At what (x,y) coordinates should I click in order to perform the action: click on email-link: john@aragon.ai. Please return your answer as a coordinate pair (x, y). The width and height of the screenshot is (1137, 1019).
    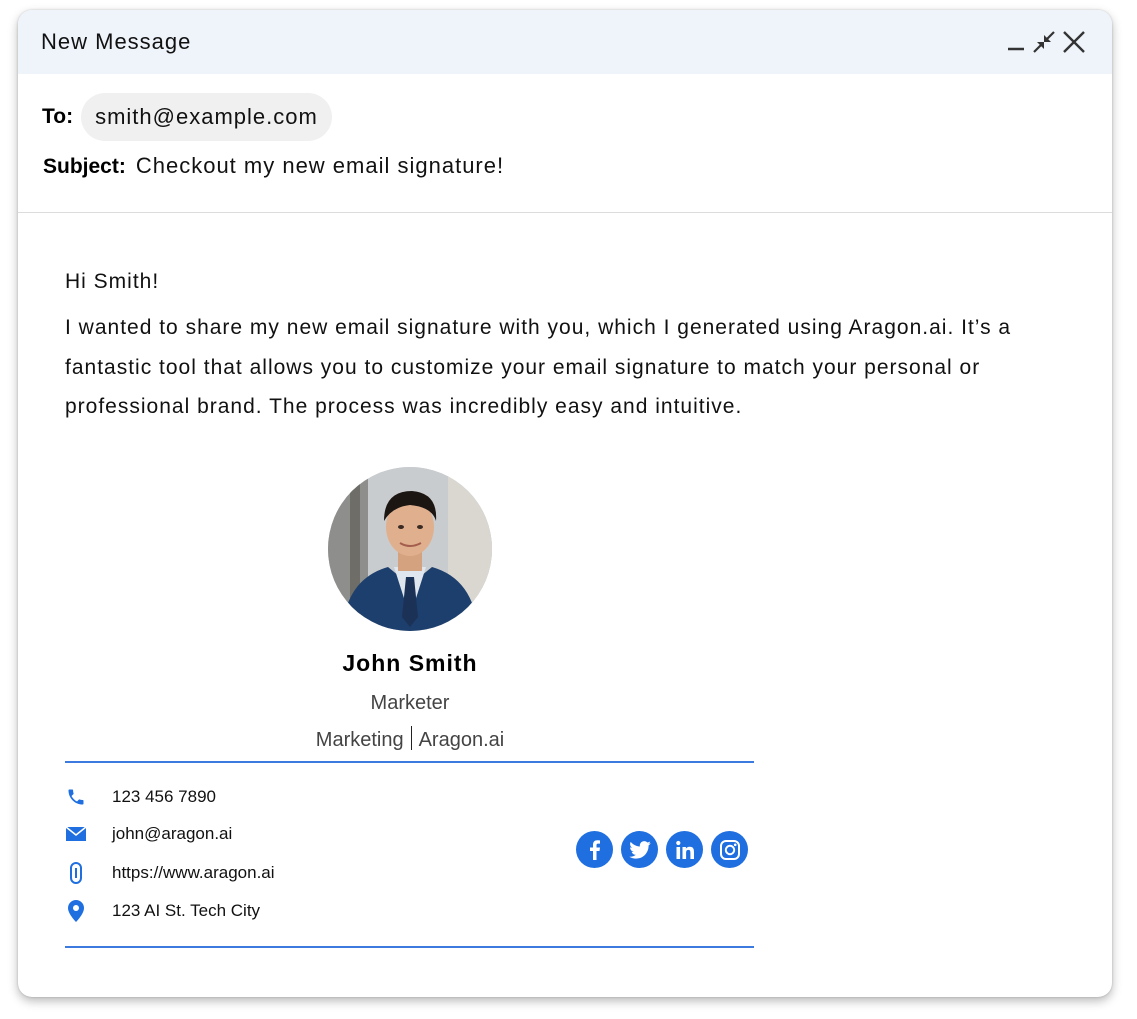
    Looking at the image, I should click on (172, 834).